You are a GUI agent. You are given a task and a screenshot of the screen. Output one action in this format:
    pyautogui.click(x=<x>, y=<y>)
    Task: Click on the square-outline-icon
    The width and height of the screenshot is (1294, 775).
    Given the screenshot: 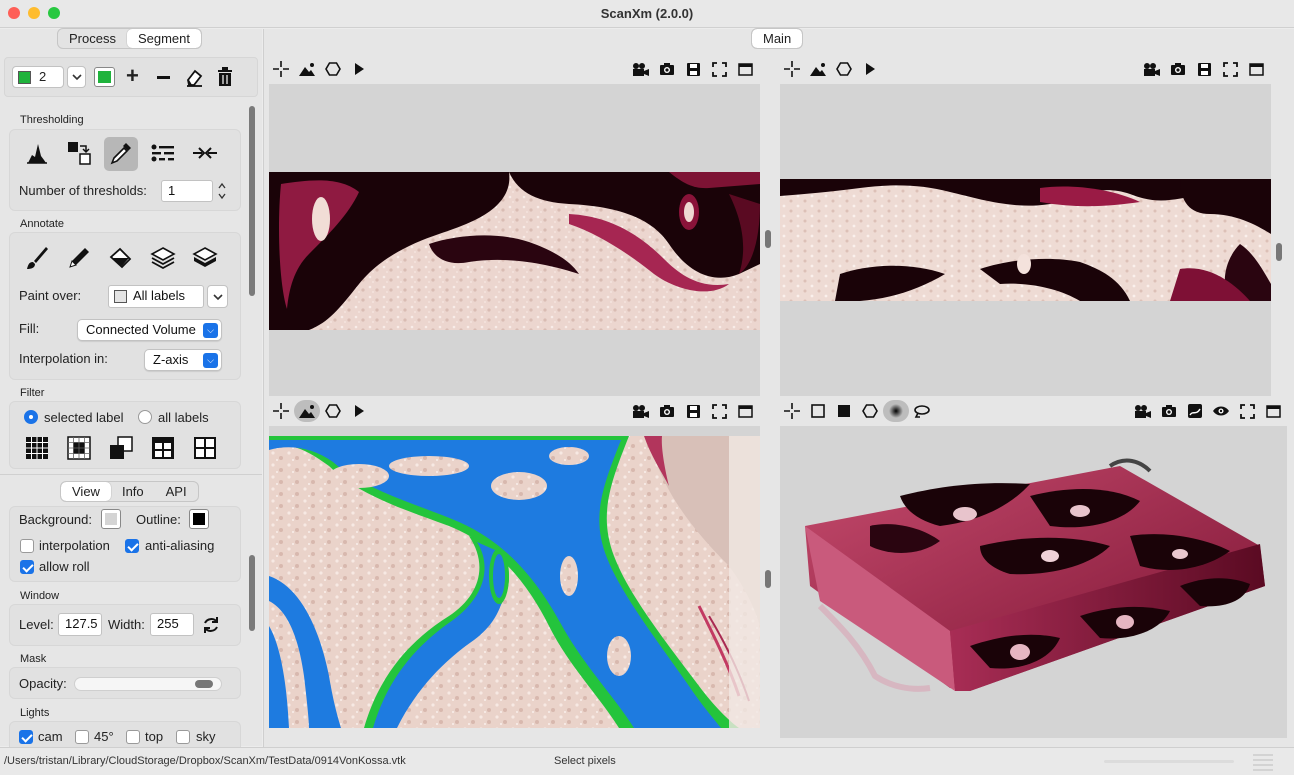 What is the action you would take?
    pyautogui.click(x=818, y=411)
    